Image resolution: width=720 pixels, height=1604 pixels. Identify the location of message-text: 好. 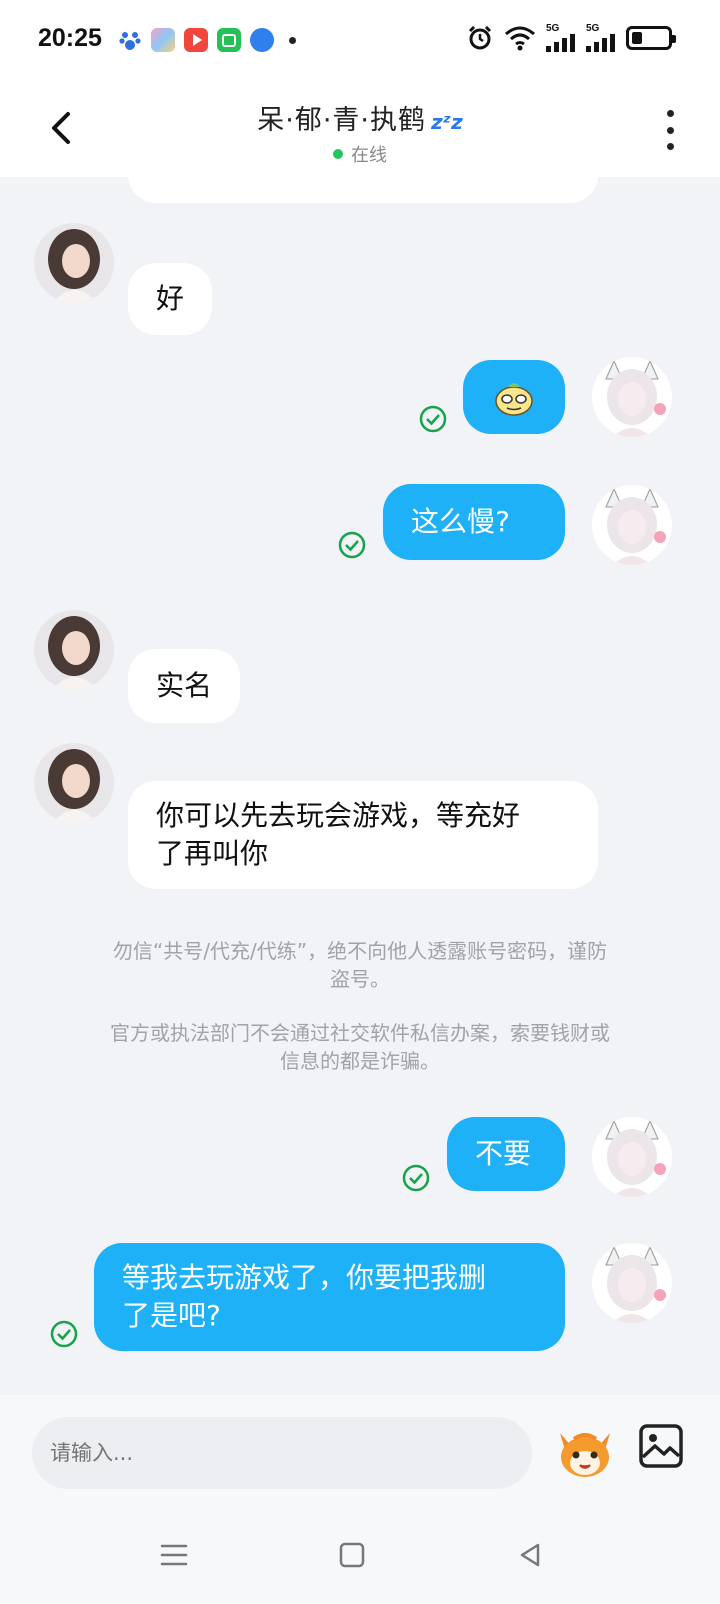
(170, 298).